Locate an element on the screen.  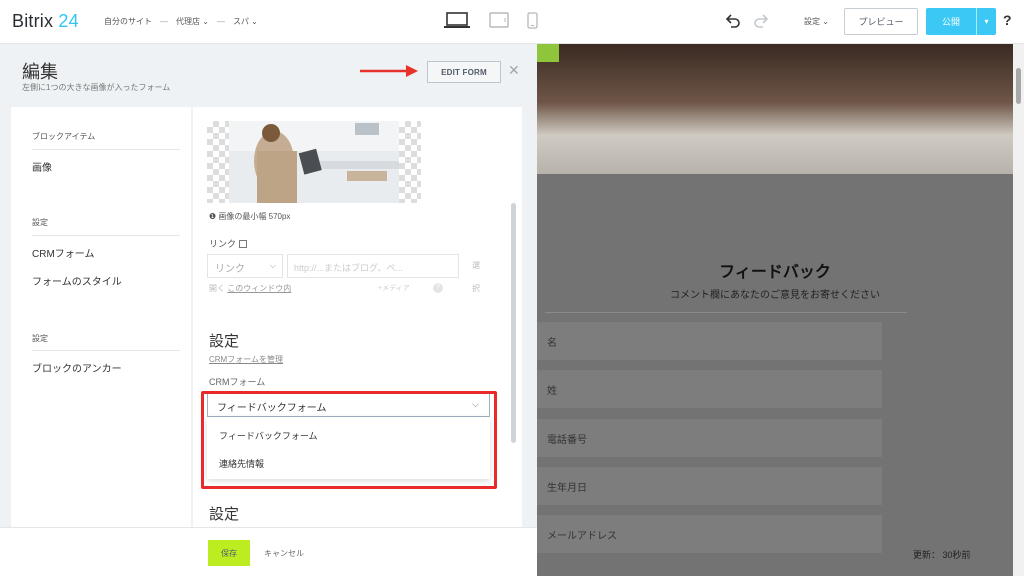
updated-status: 更新： 30秒前 is located at coordinates (942, 555).